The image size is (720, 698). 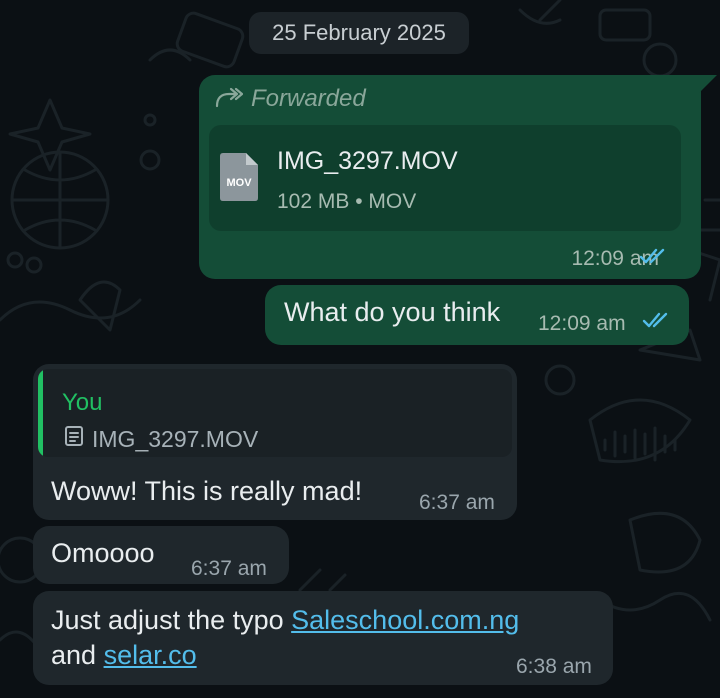 What do you see at coordinates (103, 553) in the screenshot?
I see `message-text: Omoooo` at bounding box center [103, 553].